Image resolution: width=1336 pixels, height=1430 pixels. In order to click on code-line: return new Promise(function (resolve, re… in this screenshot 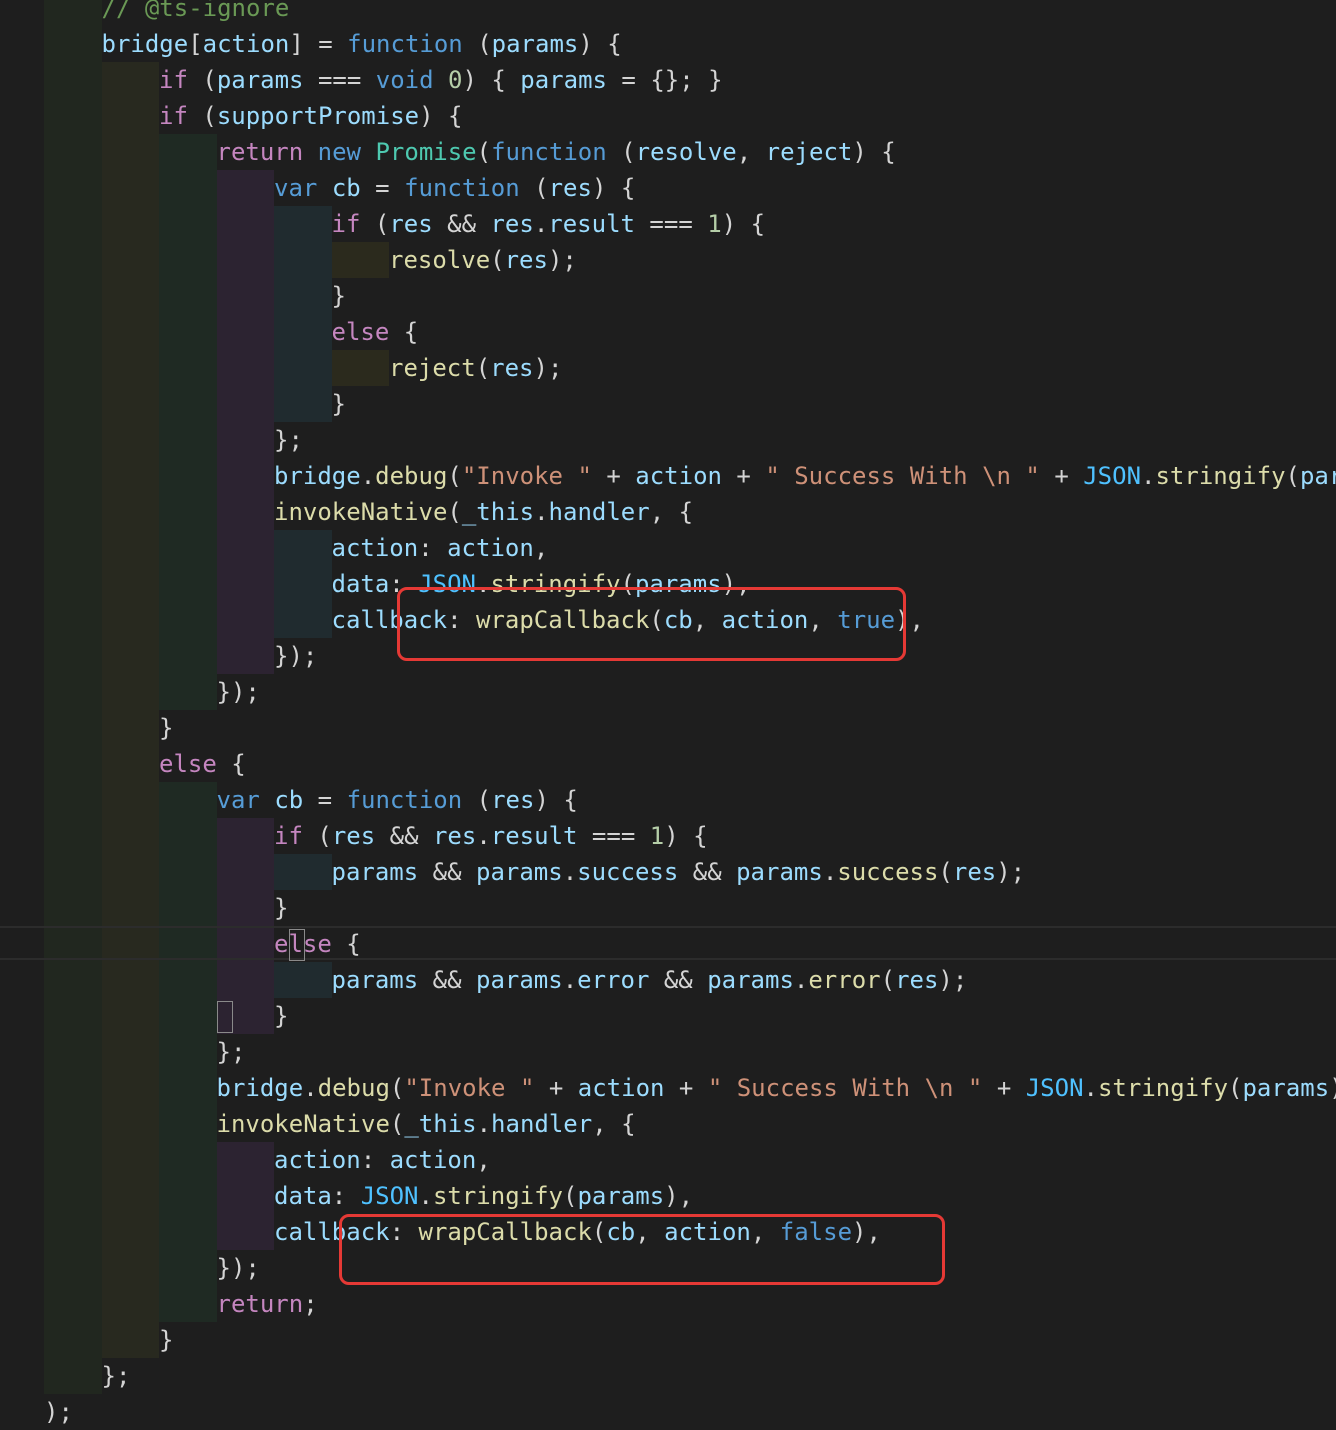, I will do `click(556, 152)`.